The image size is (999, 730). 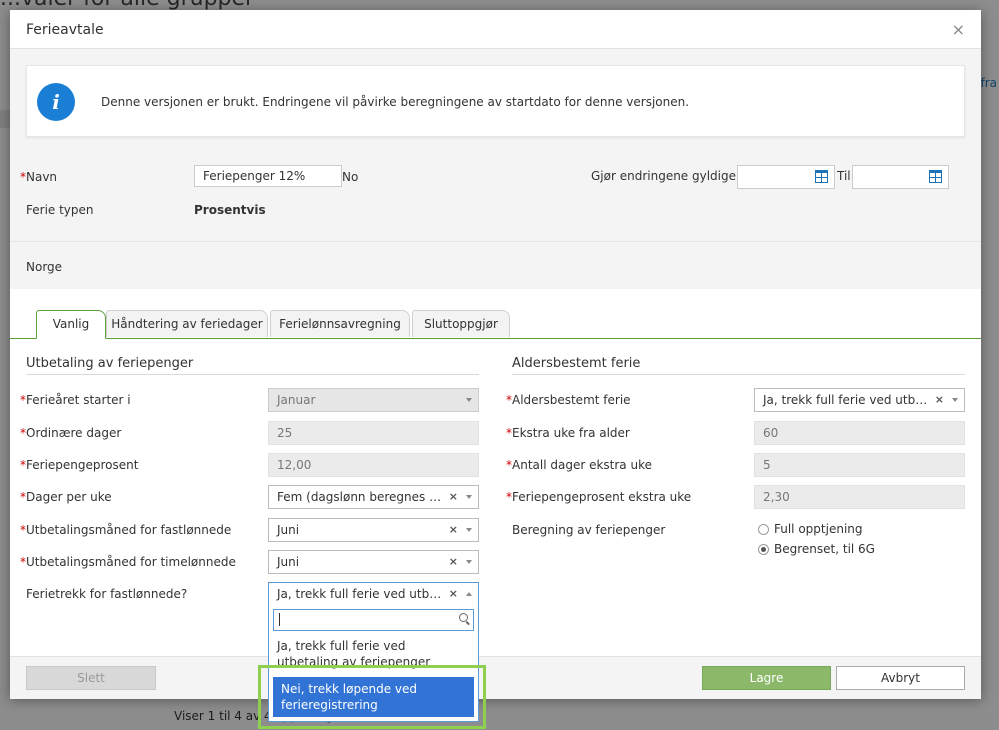 I want to click on utbetalingsmaned-fast-label: *Utbetalingsmåned for fastlønnede, so click(x=126, y=530).